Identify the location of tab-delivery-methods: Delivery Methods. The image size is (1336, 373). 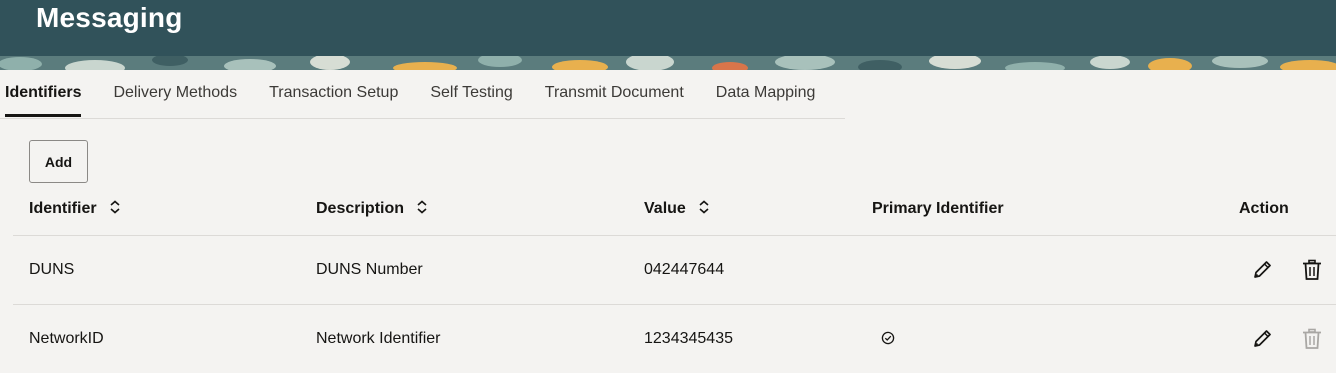
(175, 94).